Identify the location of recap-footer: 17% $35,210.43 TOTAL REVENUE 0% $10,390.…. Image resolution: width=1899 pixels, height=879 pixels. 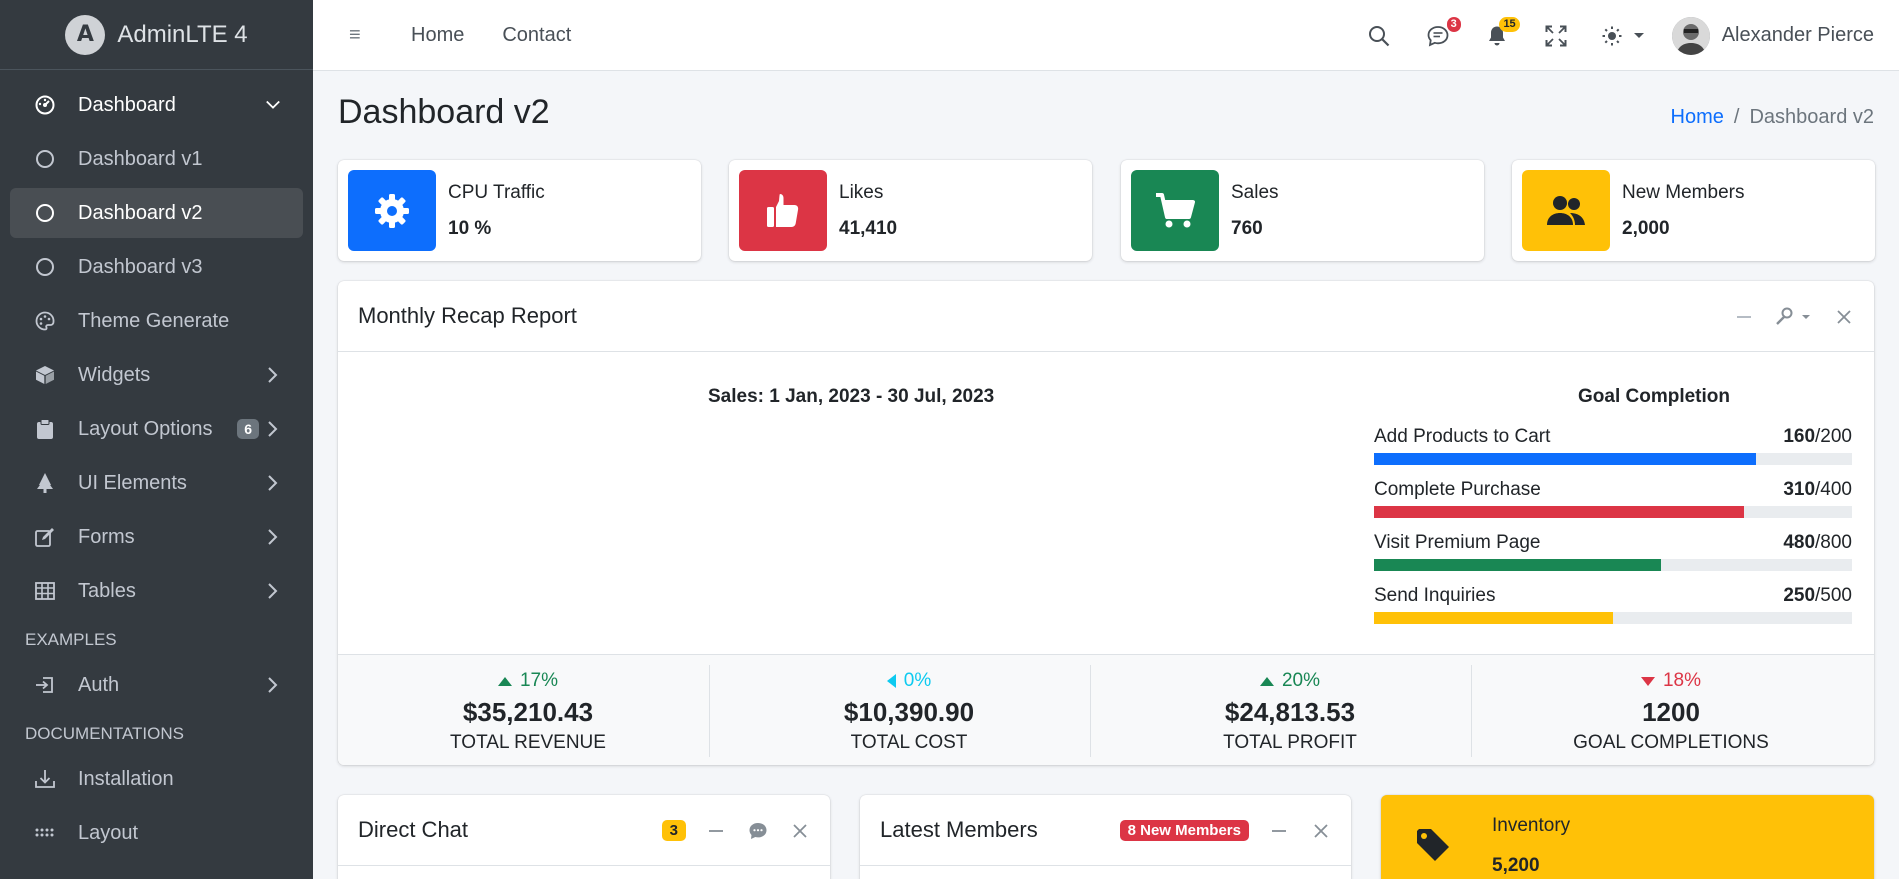
(1106, 709).